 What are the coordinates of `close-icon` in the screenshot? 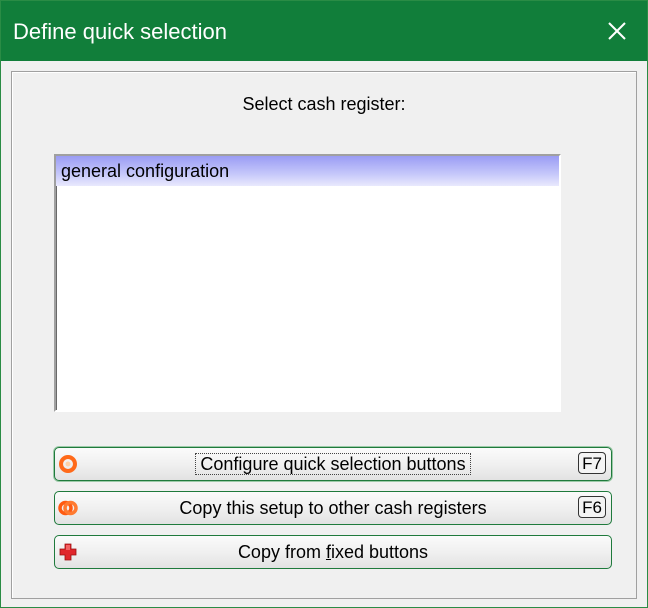 It's located at (617, 31).